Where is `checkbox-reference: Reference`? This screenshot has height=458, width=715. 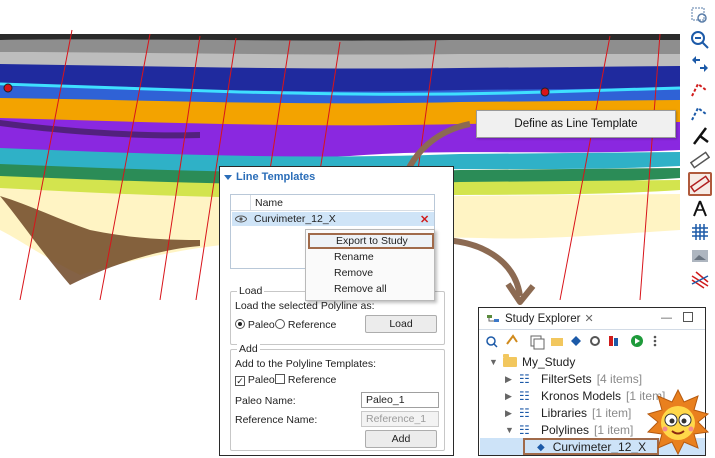 checkbox-reference: Reference is located at coordinates (305, 380).